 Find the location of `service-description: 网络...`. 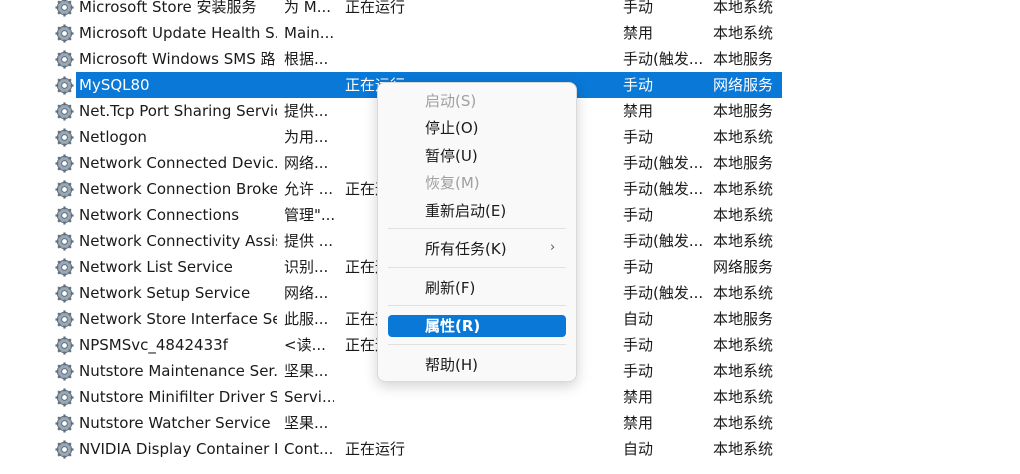

service-description: 网络... is located at coordinates (306, 163).